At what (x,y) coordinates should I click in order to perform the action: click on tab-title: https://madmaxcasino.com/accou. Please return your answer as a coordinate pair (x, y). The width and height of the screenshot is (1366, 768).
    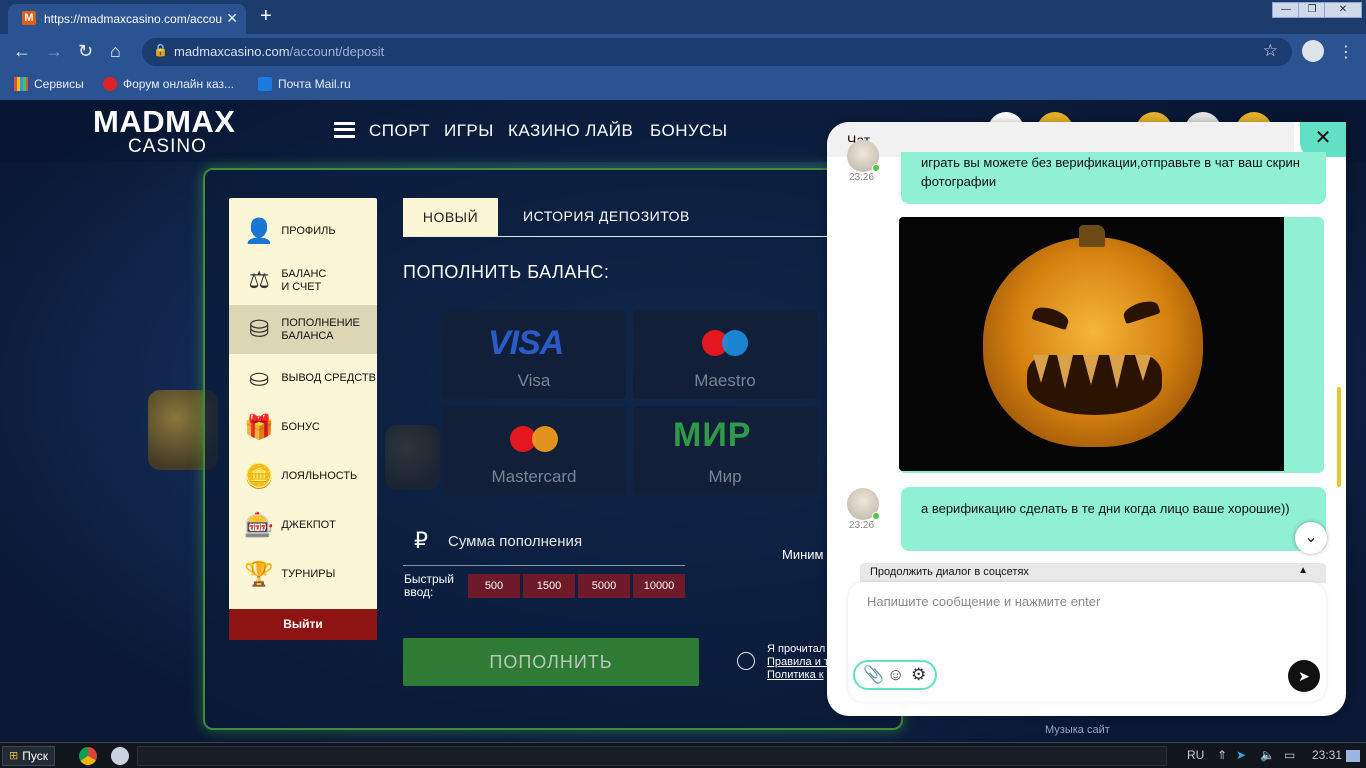
    Looking at the image, I should click on (133, 19).